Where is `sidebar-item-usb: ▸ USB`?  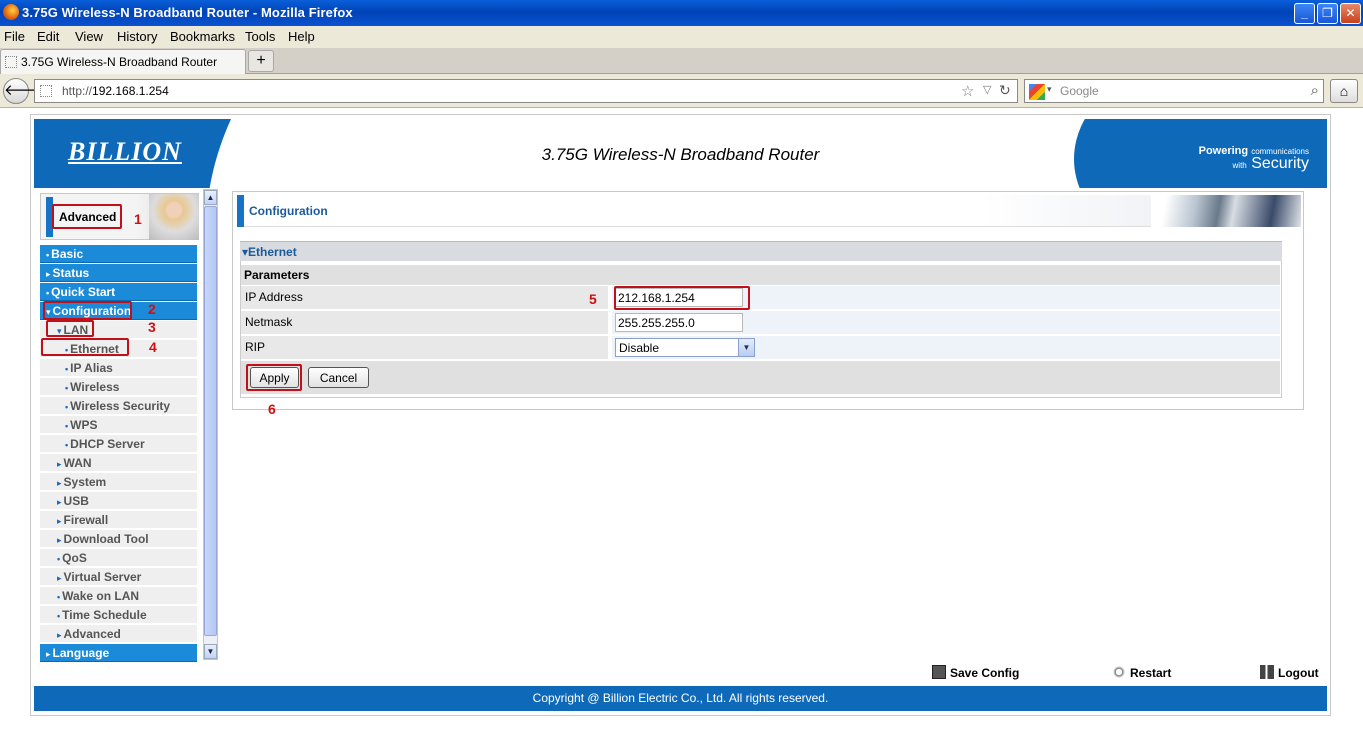 sidebar-item-usb: ▸ USB is located at coordinates (118, 501).